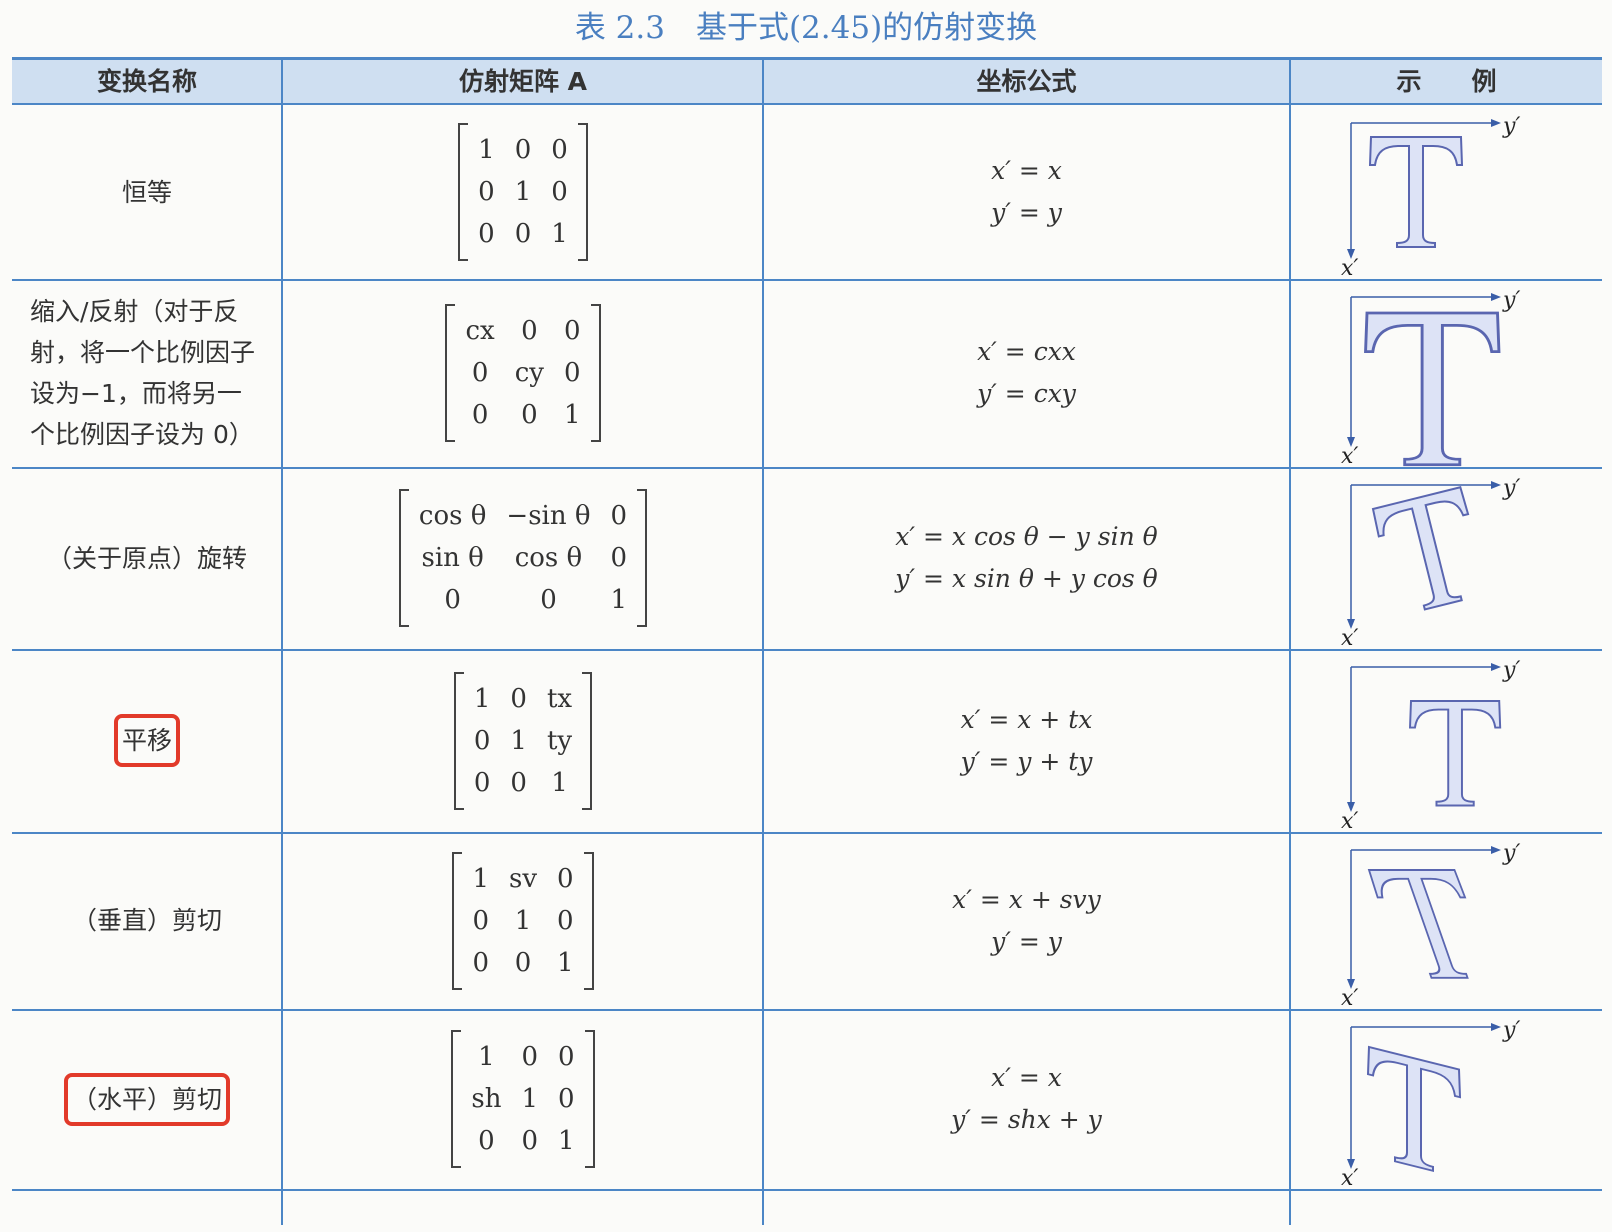  What do you see at coordinates (548, 558) in the screenshot?
I see `matrix-entry: cos θ` at bounding box center [548, 558].